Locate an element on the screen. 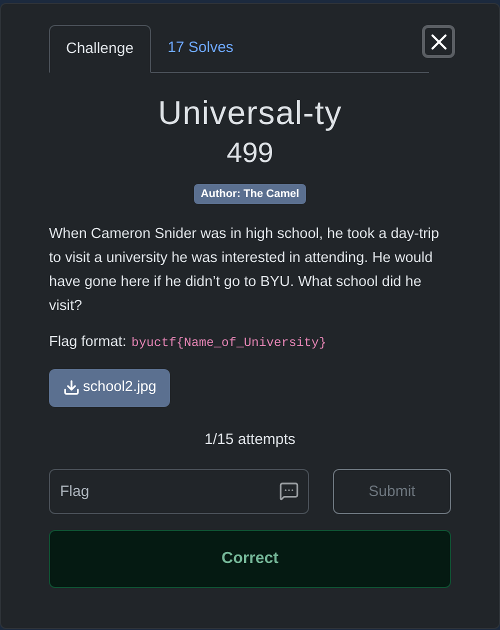  tab: Challenge is located at coordinates (100, 48).